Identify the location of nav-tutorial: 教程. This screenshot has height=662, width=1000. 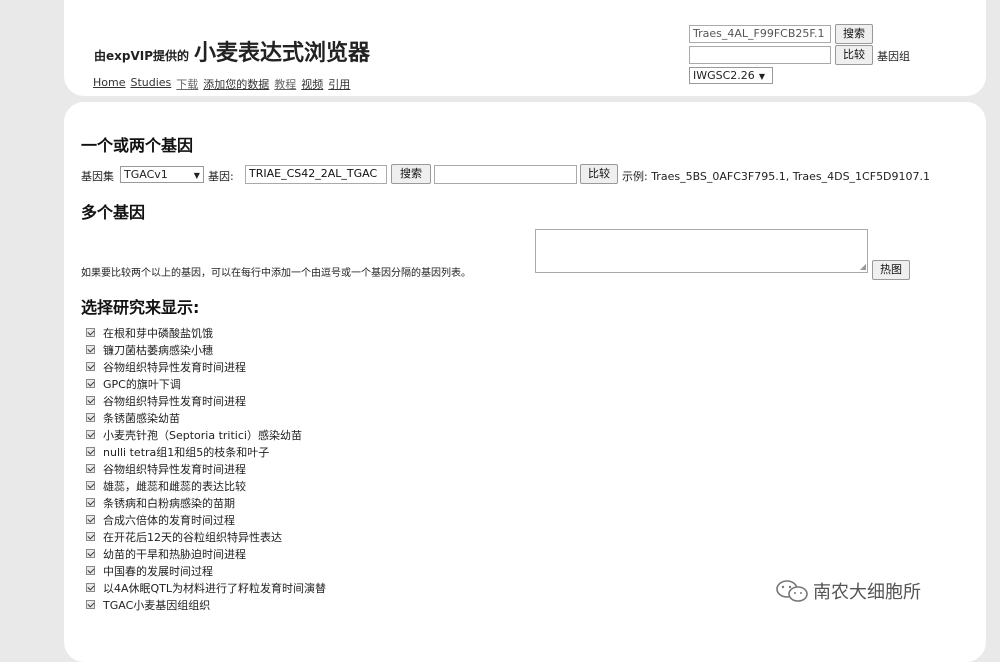
(285, 84).